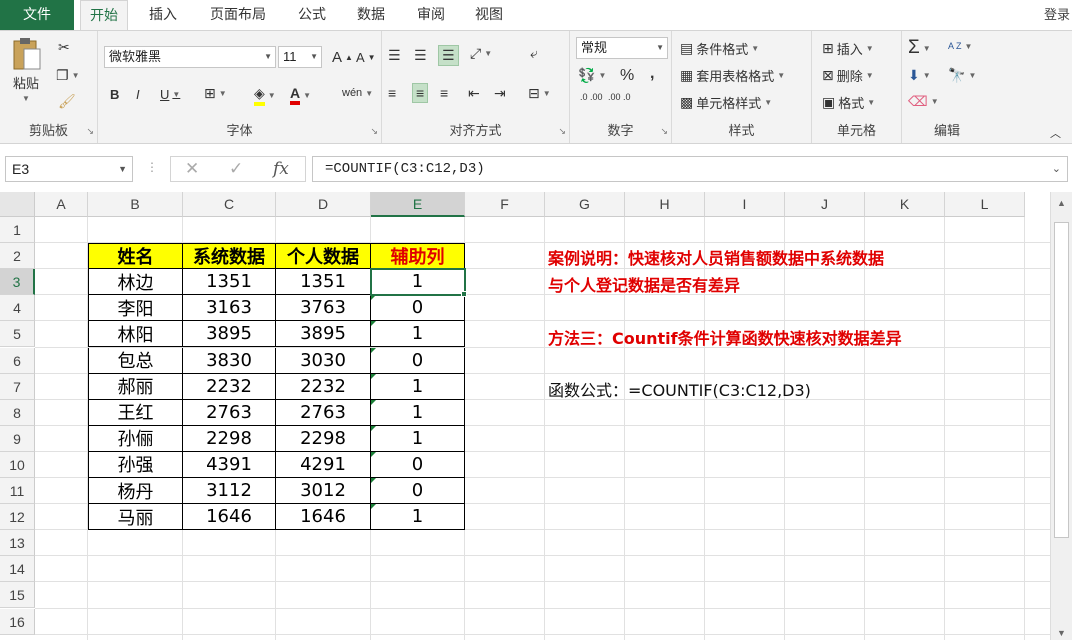 This screenshot has height=640, width=1072. Describe the element at coordinates (265, 95) in the screenshot. I see `fill-color-button: ◈ ▼` at that location.